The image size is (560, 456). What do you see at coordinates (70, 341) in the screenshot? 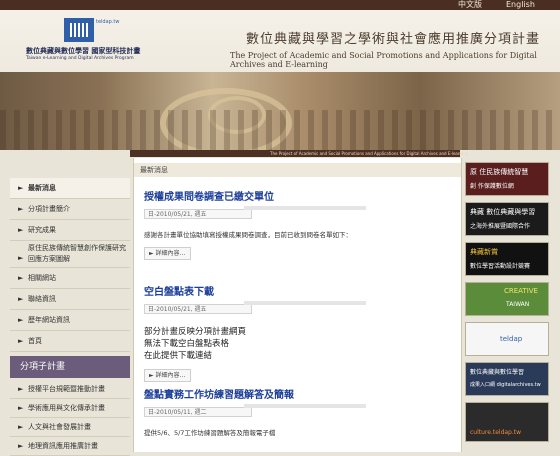
I see `nav-item-home: ► 首頁` at bounding box center [70, 341].